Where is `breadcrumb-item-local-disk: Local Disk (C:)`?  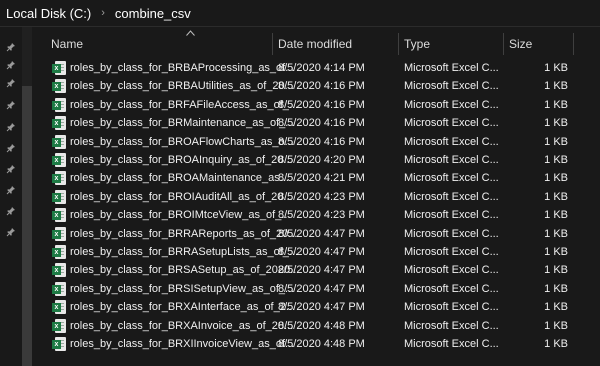
breadcrumb-item-local-disk: Local Disk (C:) is located at coordinates (48, 13).